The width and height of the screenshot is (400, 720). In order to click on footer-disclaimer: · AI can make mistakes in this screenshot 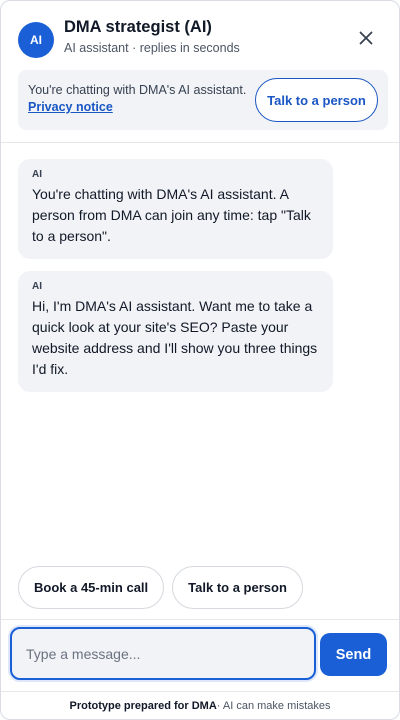, I will do `click(273, 705)`.